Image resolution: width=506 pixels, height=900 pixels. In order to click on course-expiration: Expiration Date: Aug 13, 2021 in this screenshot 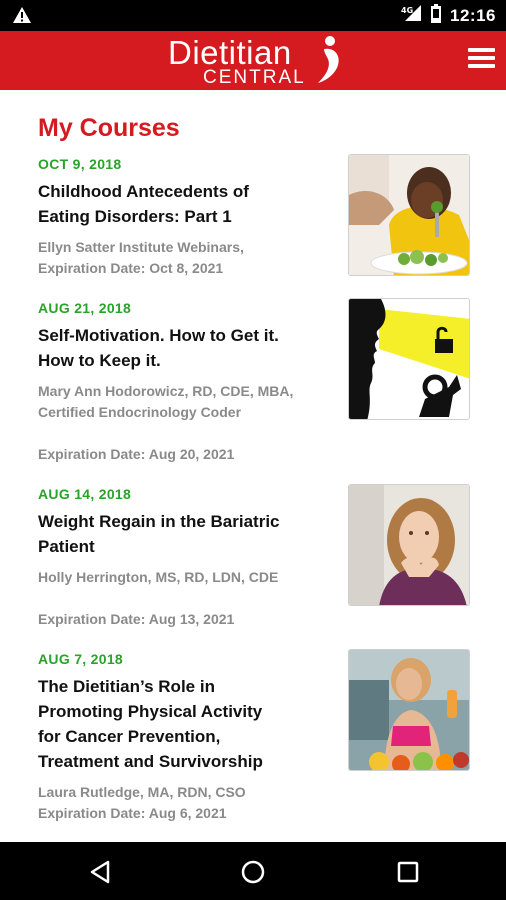, I will do `click(136, 619)`.